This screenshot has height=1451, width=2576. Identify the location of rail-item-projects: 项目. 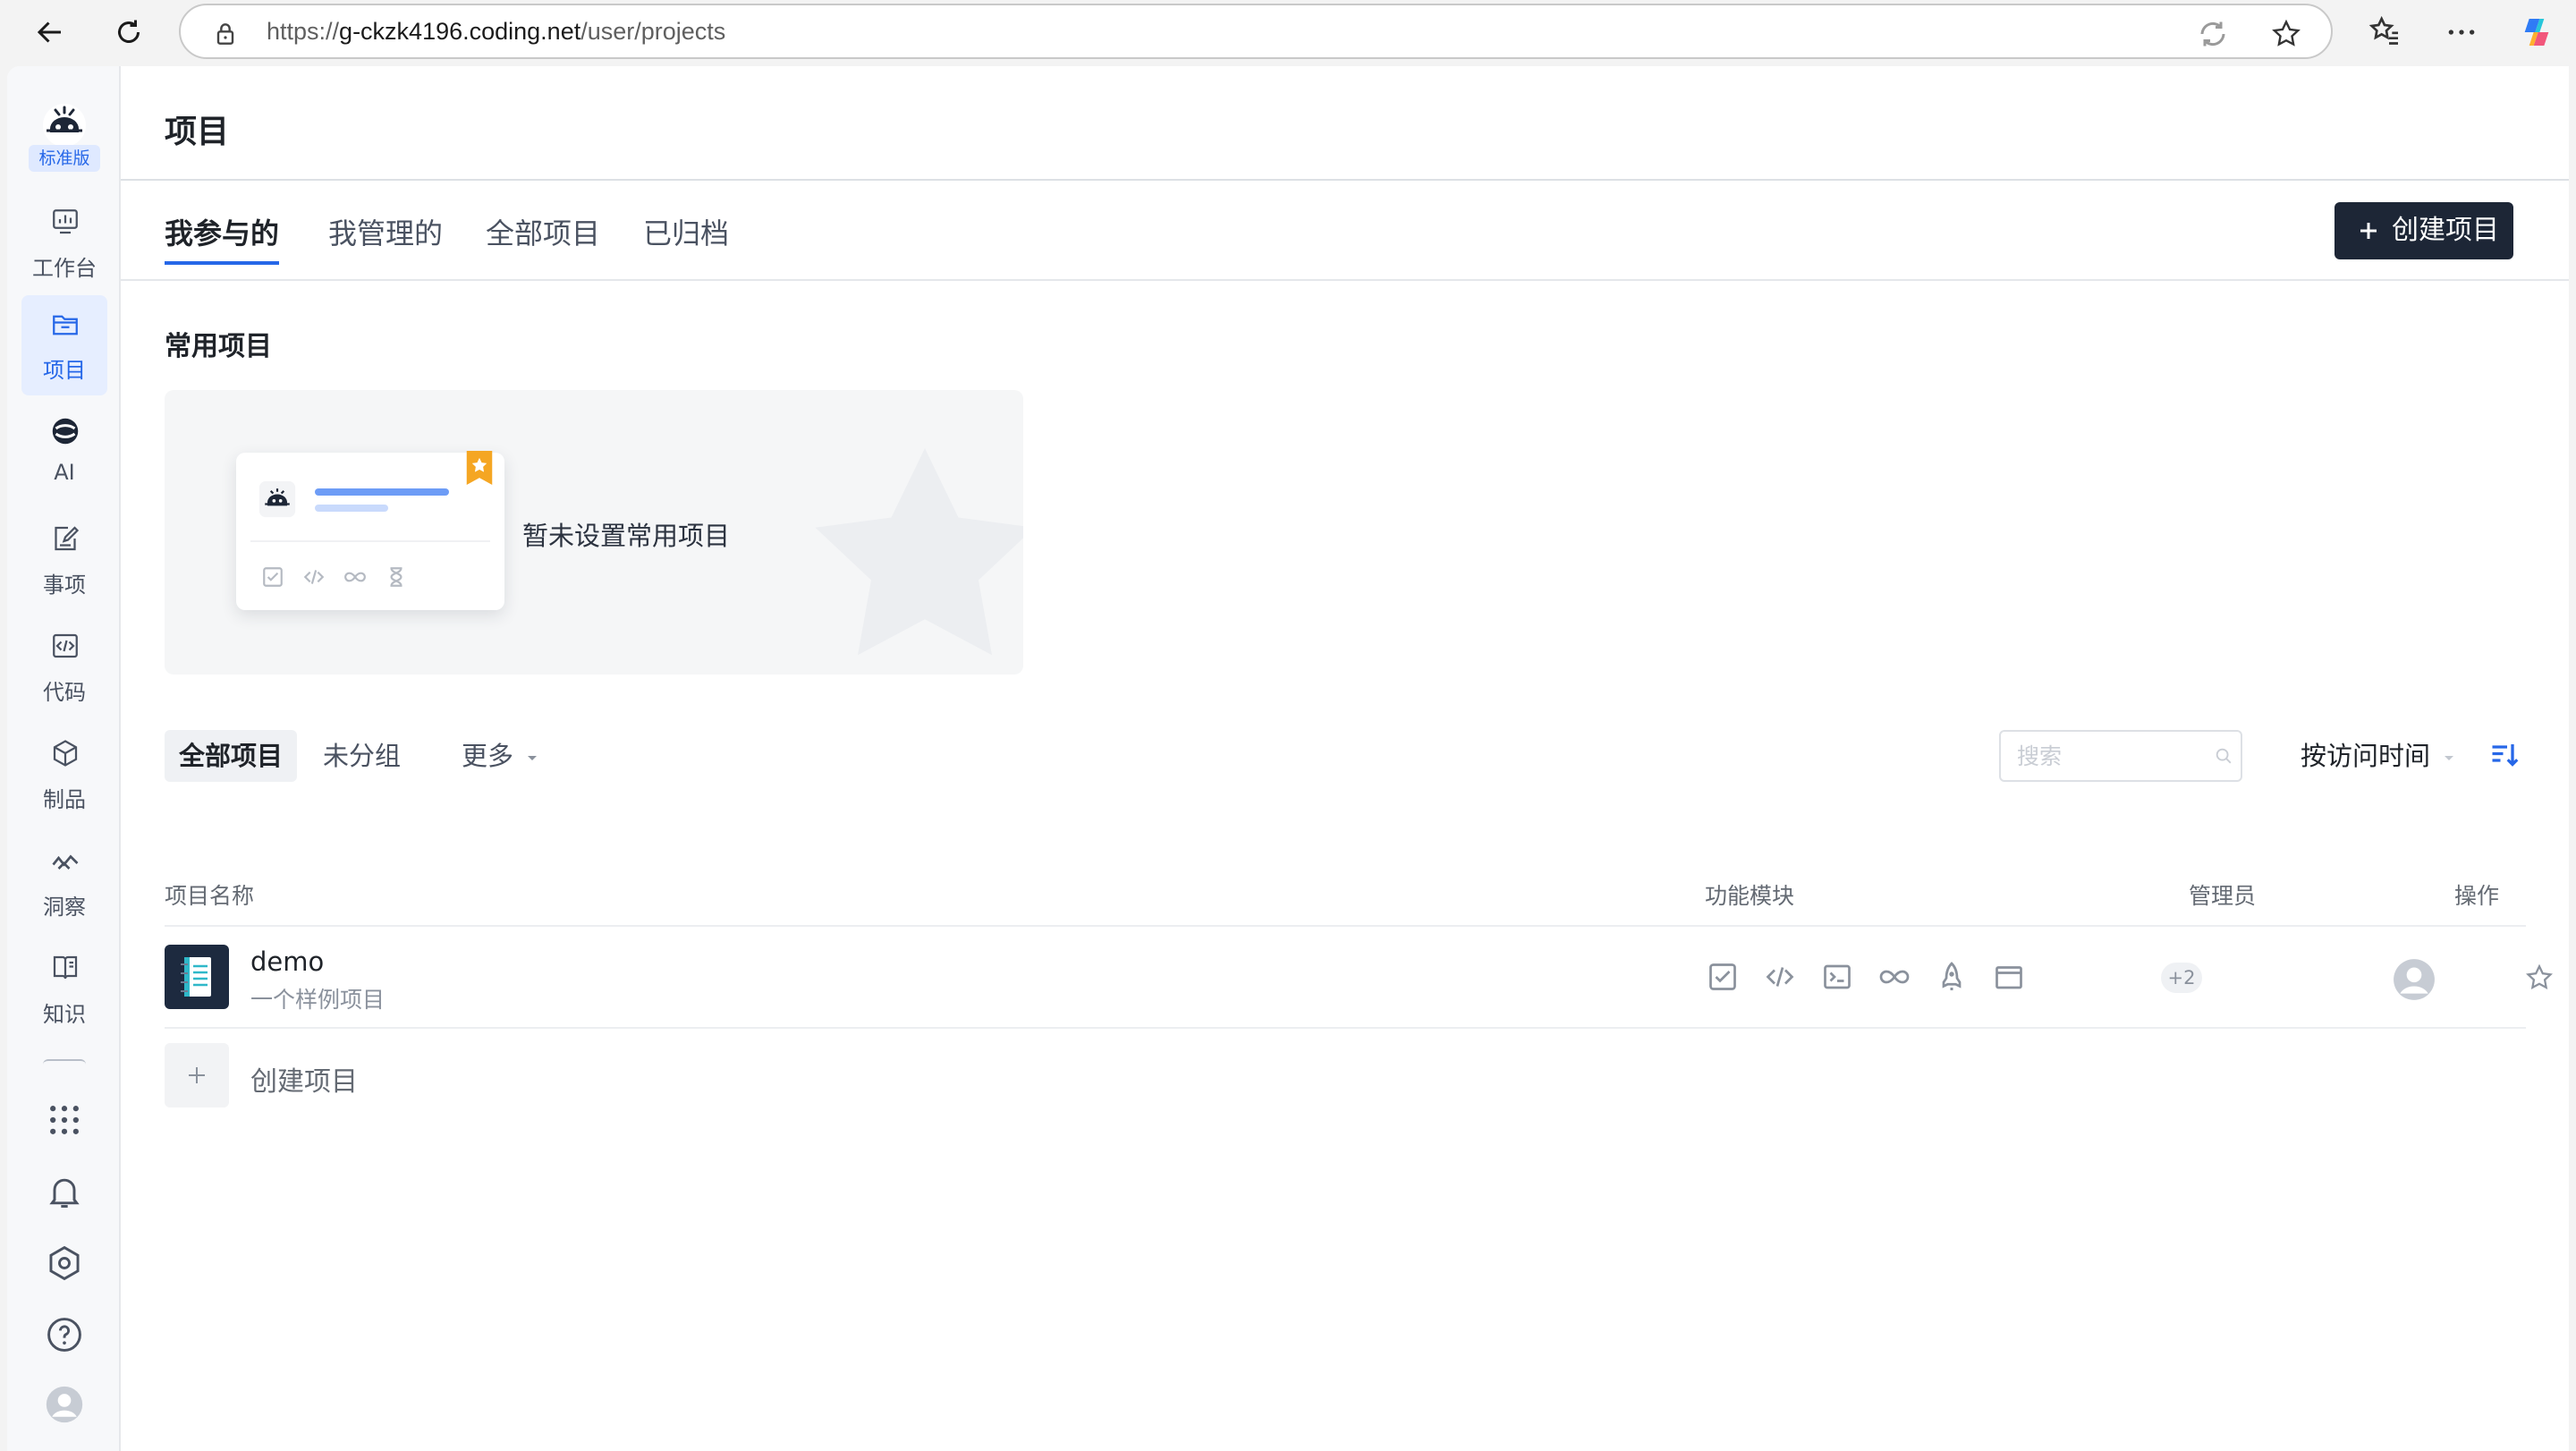
(64, 345).